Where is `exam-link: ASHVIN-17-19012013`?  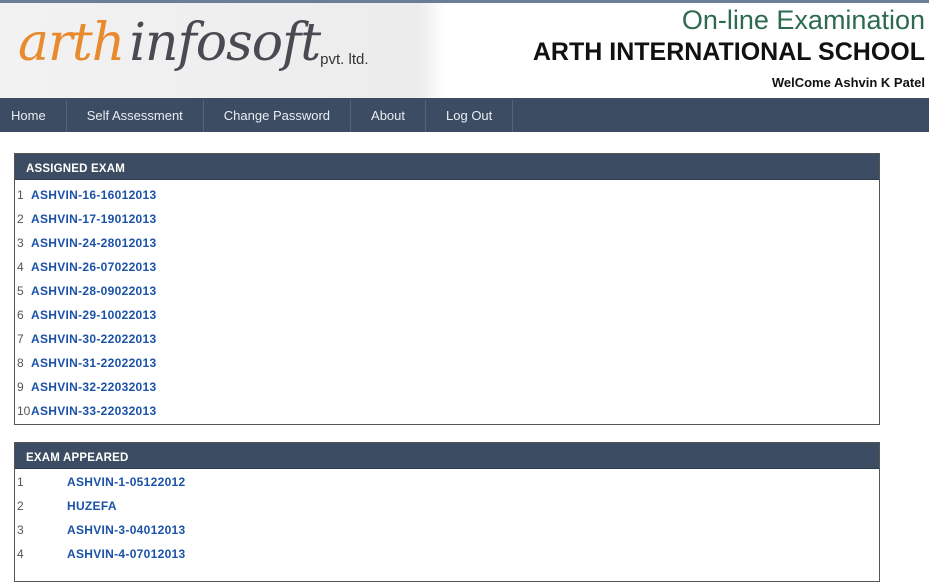
exam-link: ASHVIN-17-19012013 is located at coordinates (93, 219).